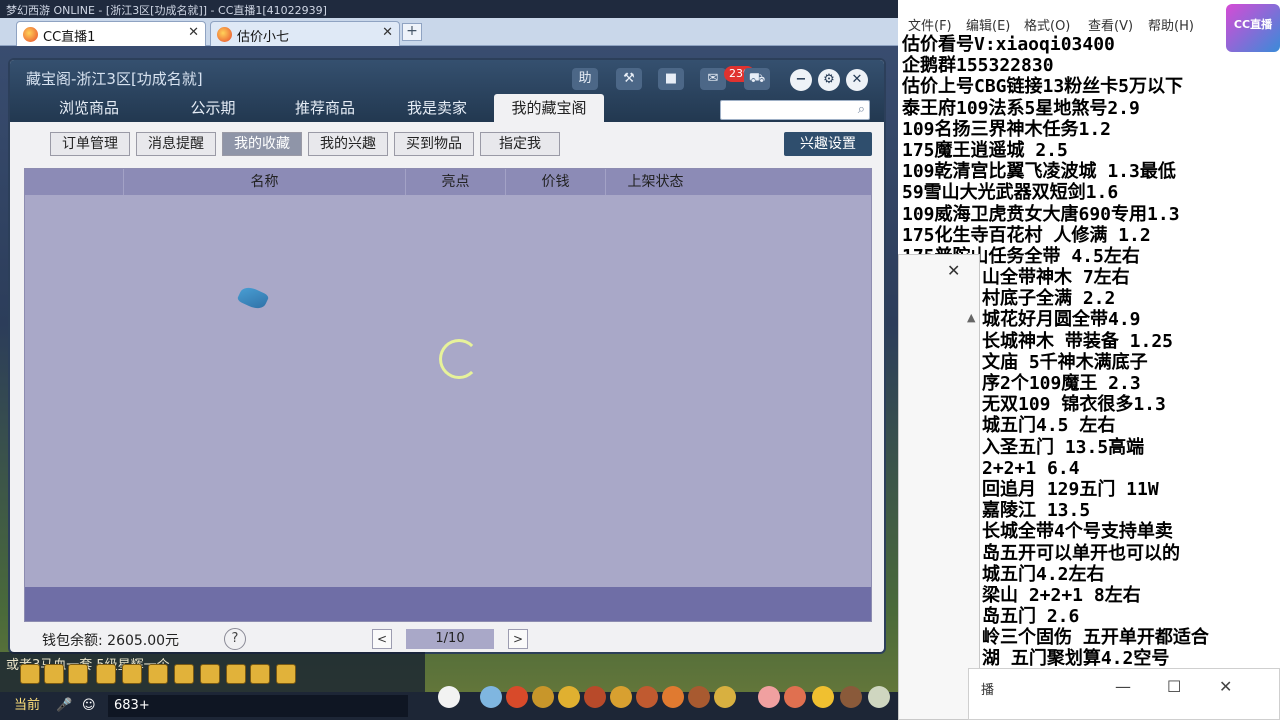  I want to click on chat-icon: ✉, so click(713, 79).